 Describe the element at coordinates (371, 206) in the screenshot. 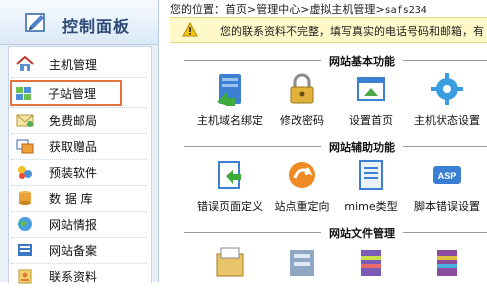

I see `tile-caption: mime类型` at that location.